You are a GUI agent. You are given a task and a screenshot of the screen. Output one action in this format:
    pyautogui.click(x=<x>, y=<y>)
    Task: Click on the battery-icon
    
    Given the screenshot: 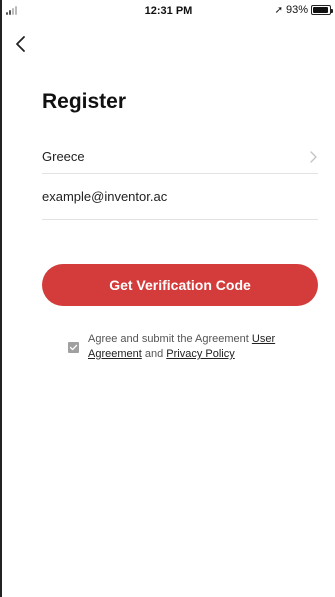 What is the action you would take?
    pyautogui.click(x=322, y=10)
    